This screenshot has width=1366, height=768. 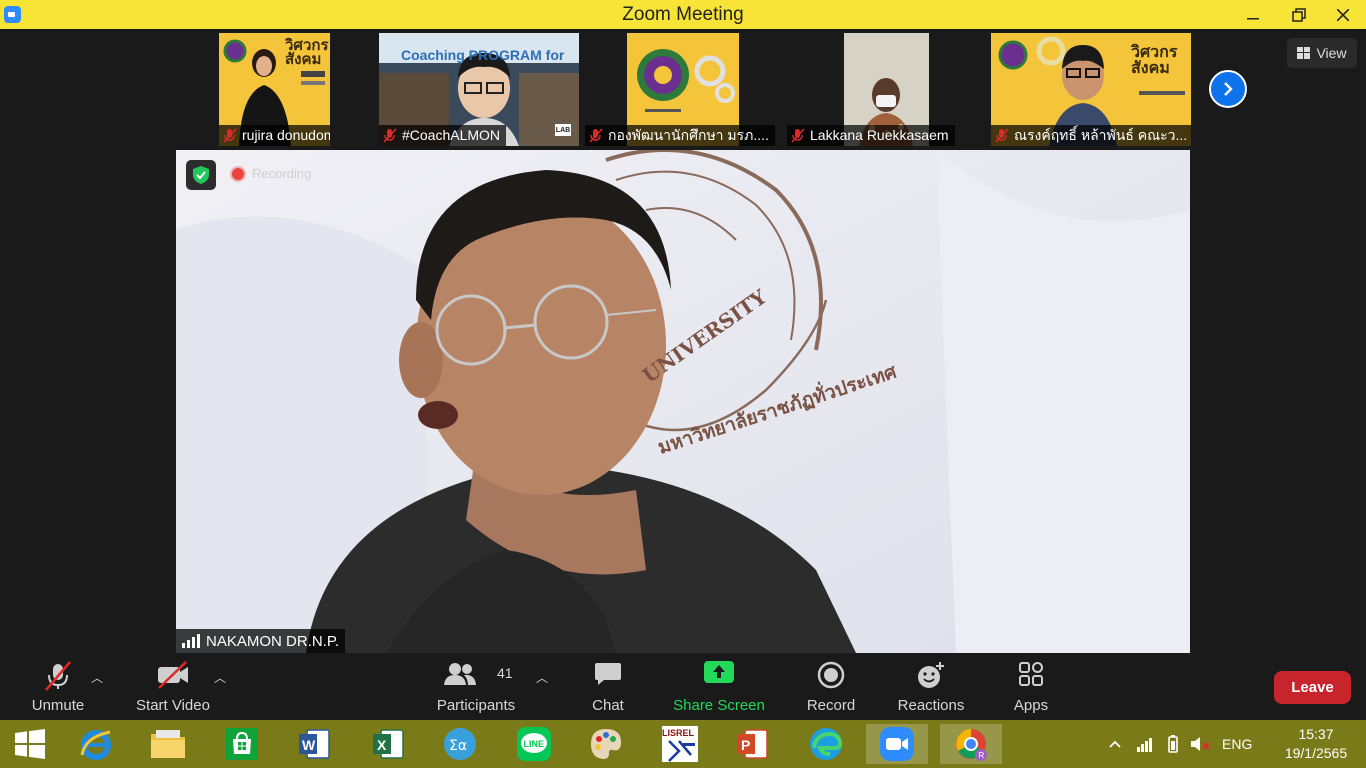 I want to click on audio-options-caret-icon: ︿, so click(x=97, y=677).